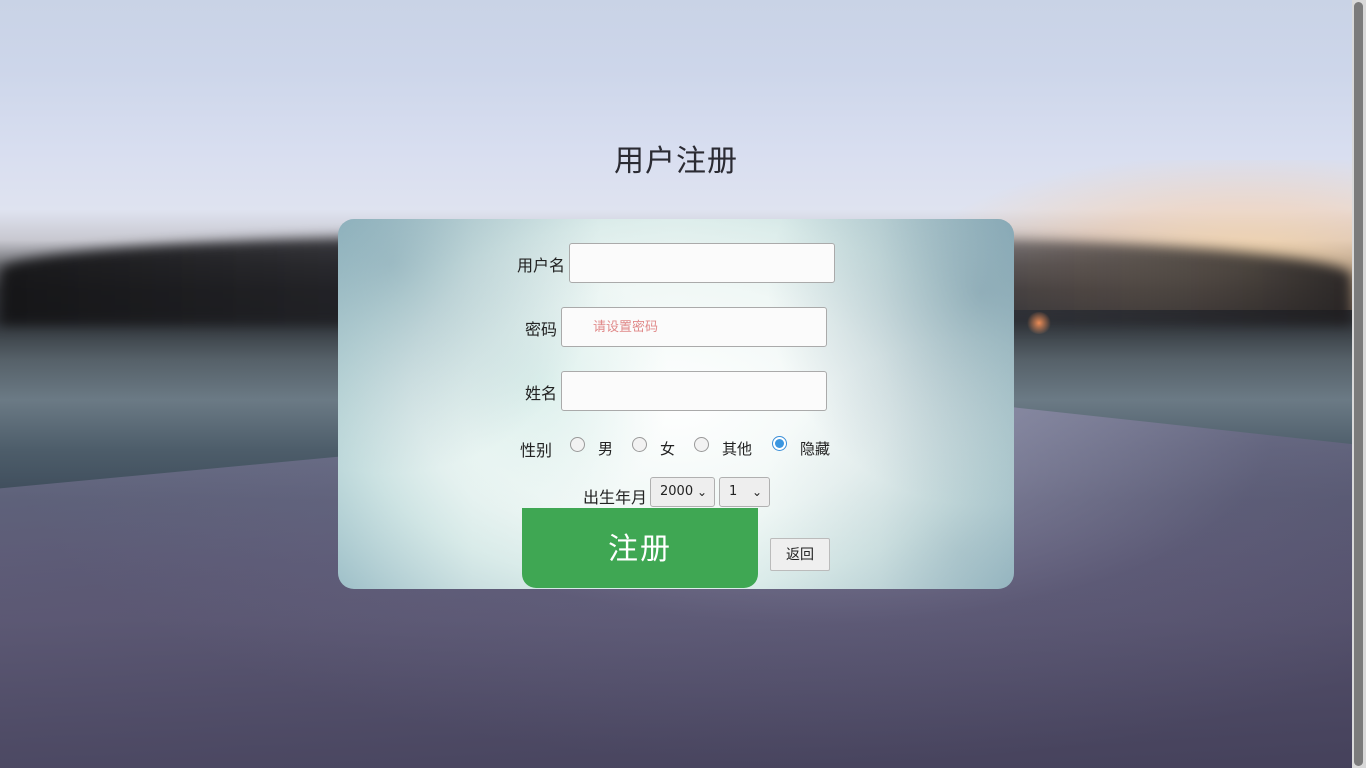  I want to click on gender-radio-male, so click(577, 444).